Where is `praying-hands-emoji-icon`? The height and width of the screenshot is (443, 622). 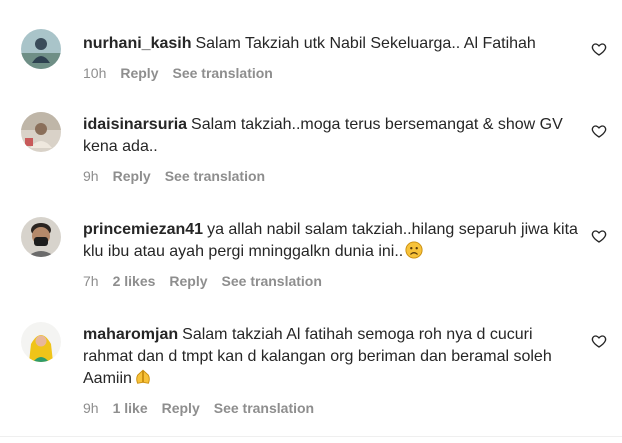
praying-hands-emoji-icon is located at coordinates (143, 376).